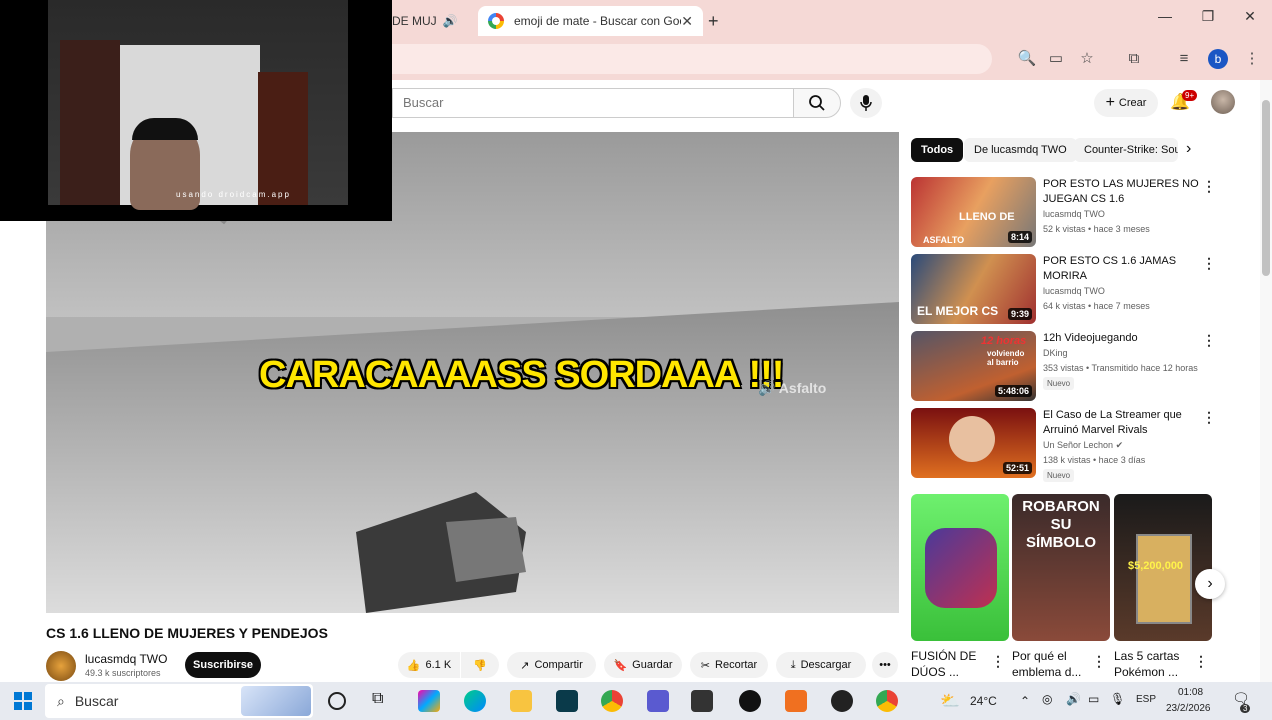 Image resolution: width=1272 pixels, height=720 pixels. I want to click on rec-title: POR ESTO CS 1.6 JAMAS MORIRA, so click(1123, 269).